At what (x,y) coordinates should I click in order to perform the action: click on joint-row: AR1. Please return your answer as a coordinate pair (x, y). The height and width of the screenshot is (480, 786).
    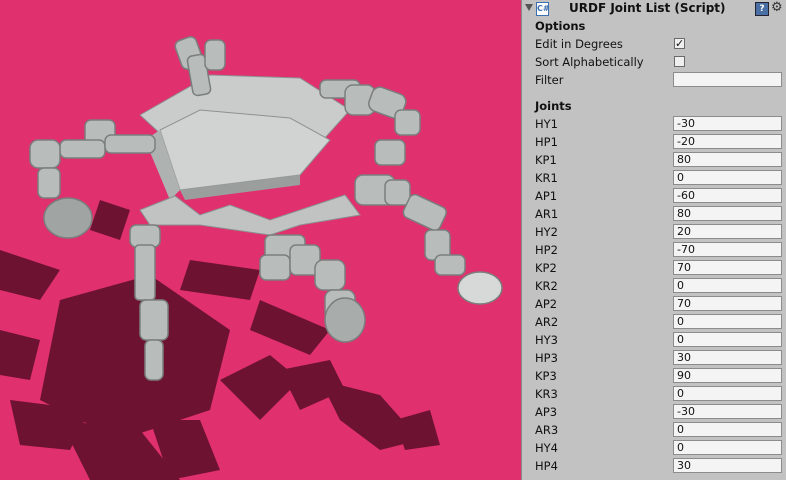
    Looking at the image, I should click on (654, 214).